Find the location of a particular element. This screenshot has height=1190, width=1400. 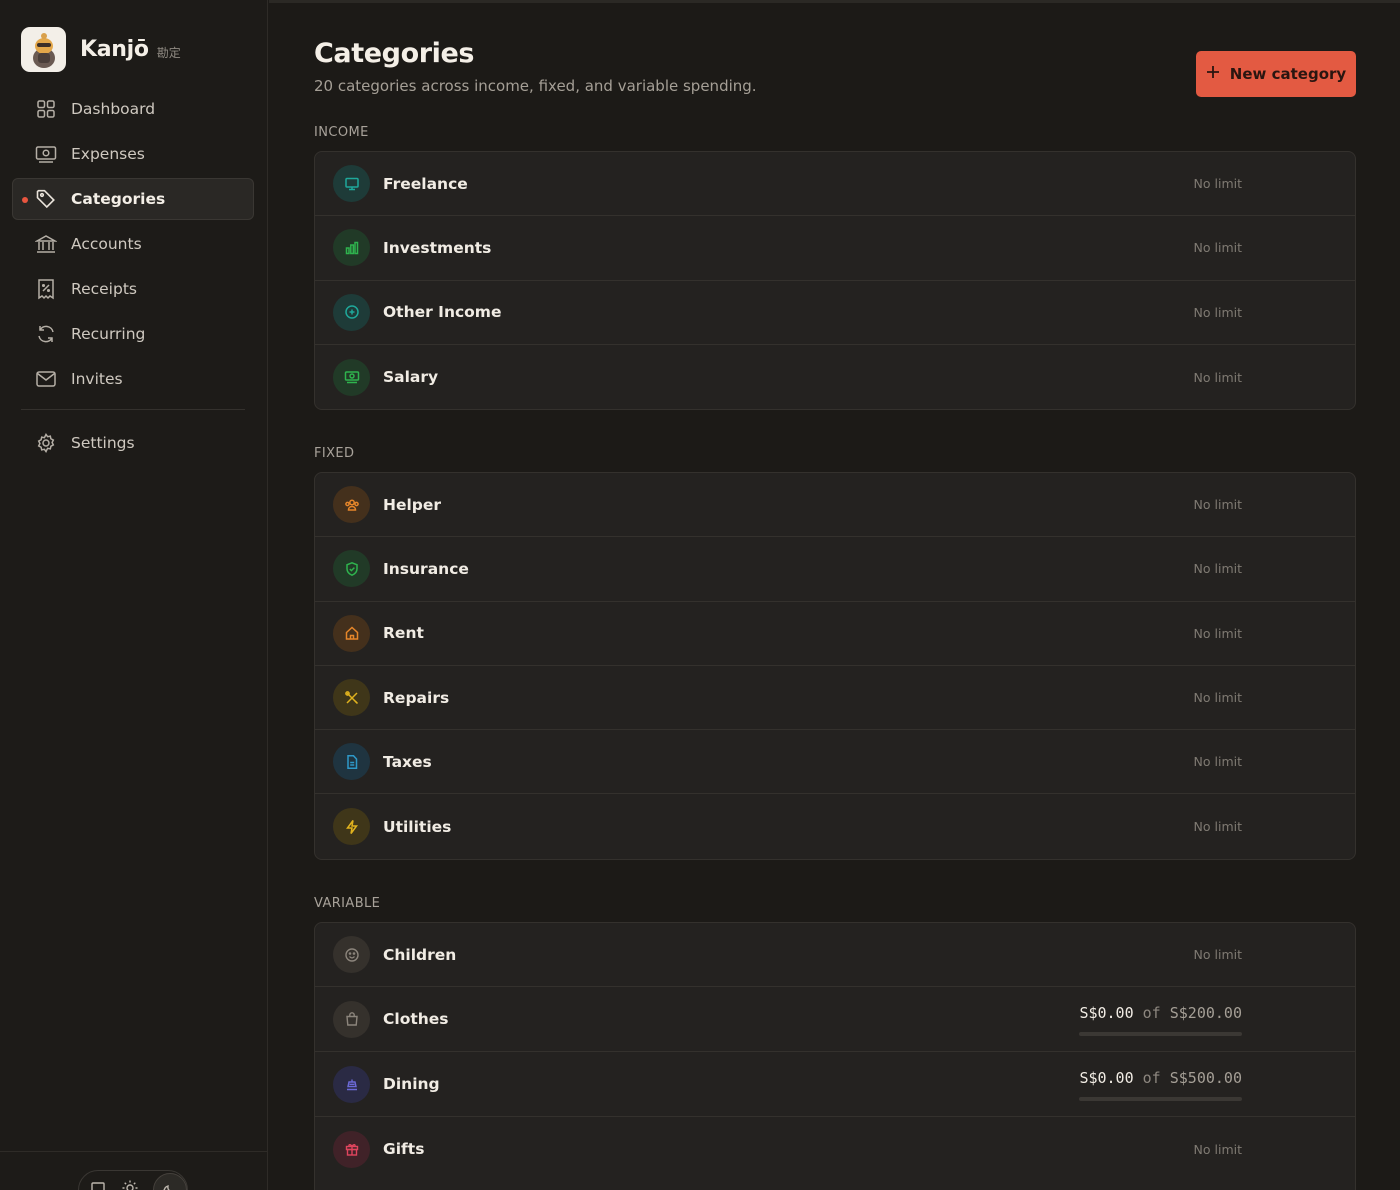

sidebar-item-receipts: Receipts is located at coordinates (133, 289).